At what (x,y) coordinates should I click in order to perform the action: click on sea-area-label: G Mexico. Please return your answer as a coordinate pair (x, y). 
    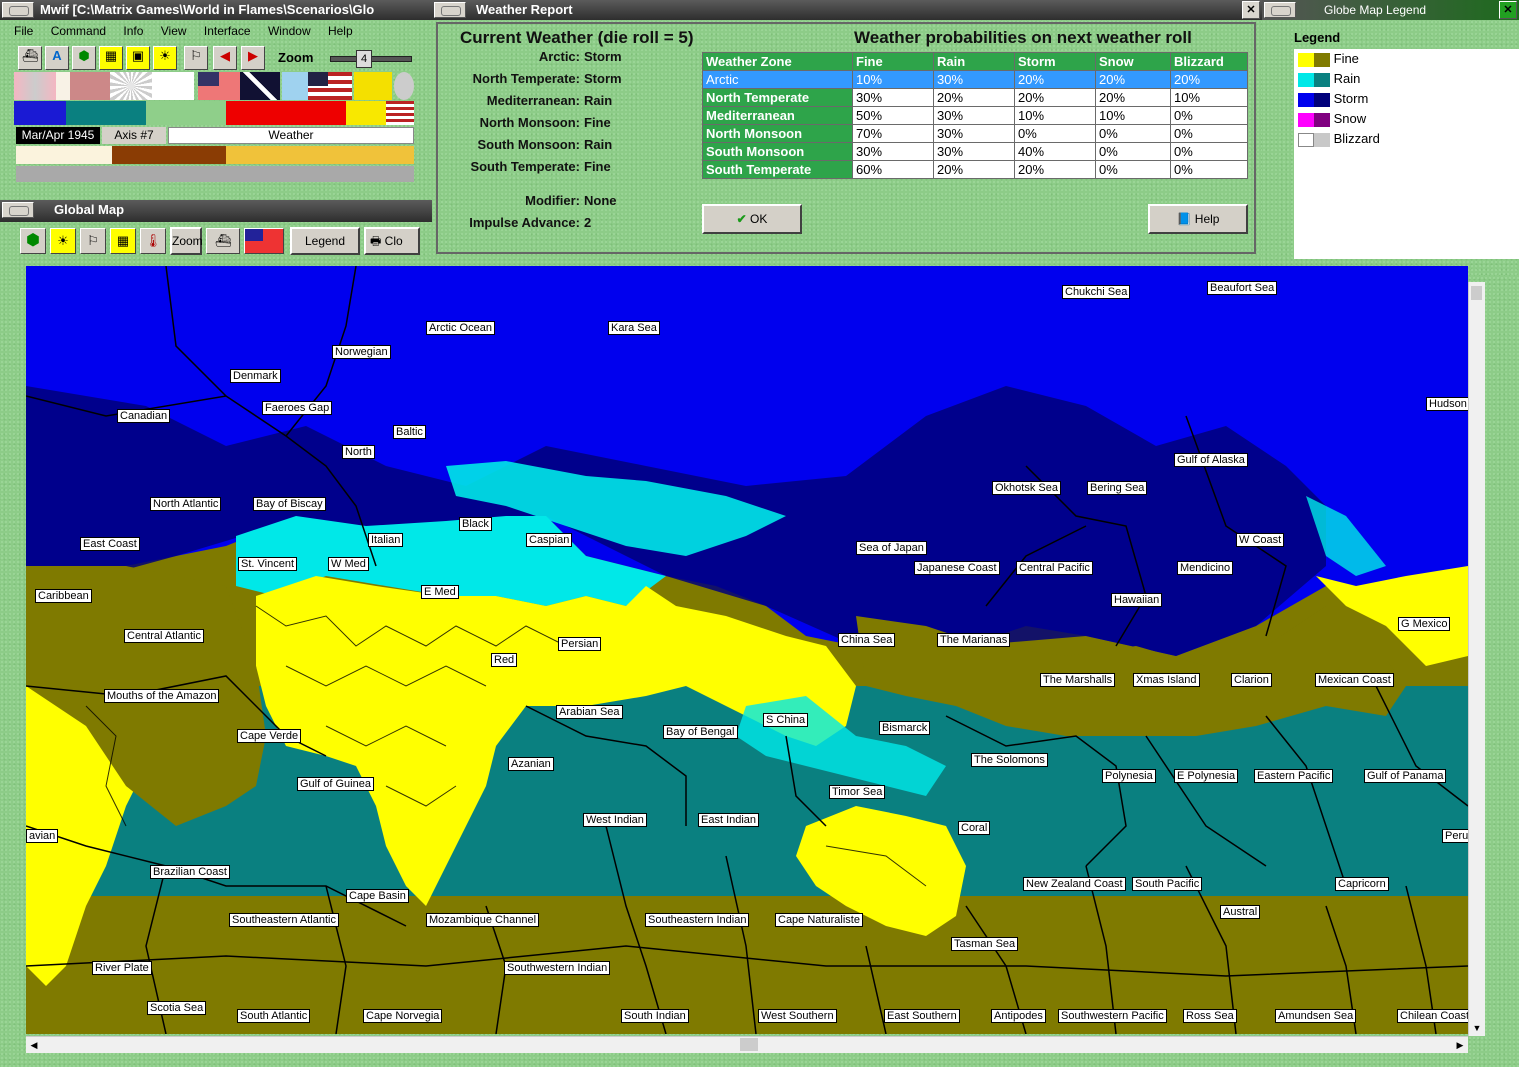
    Looking at the image, I should click on (1424, 624).